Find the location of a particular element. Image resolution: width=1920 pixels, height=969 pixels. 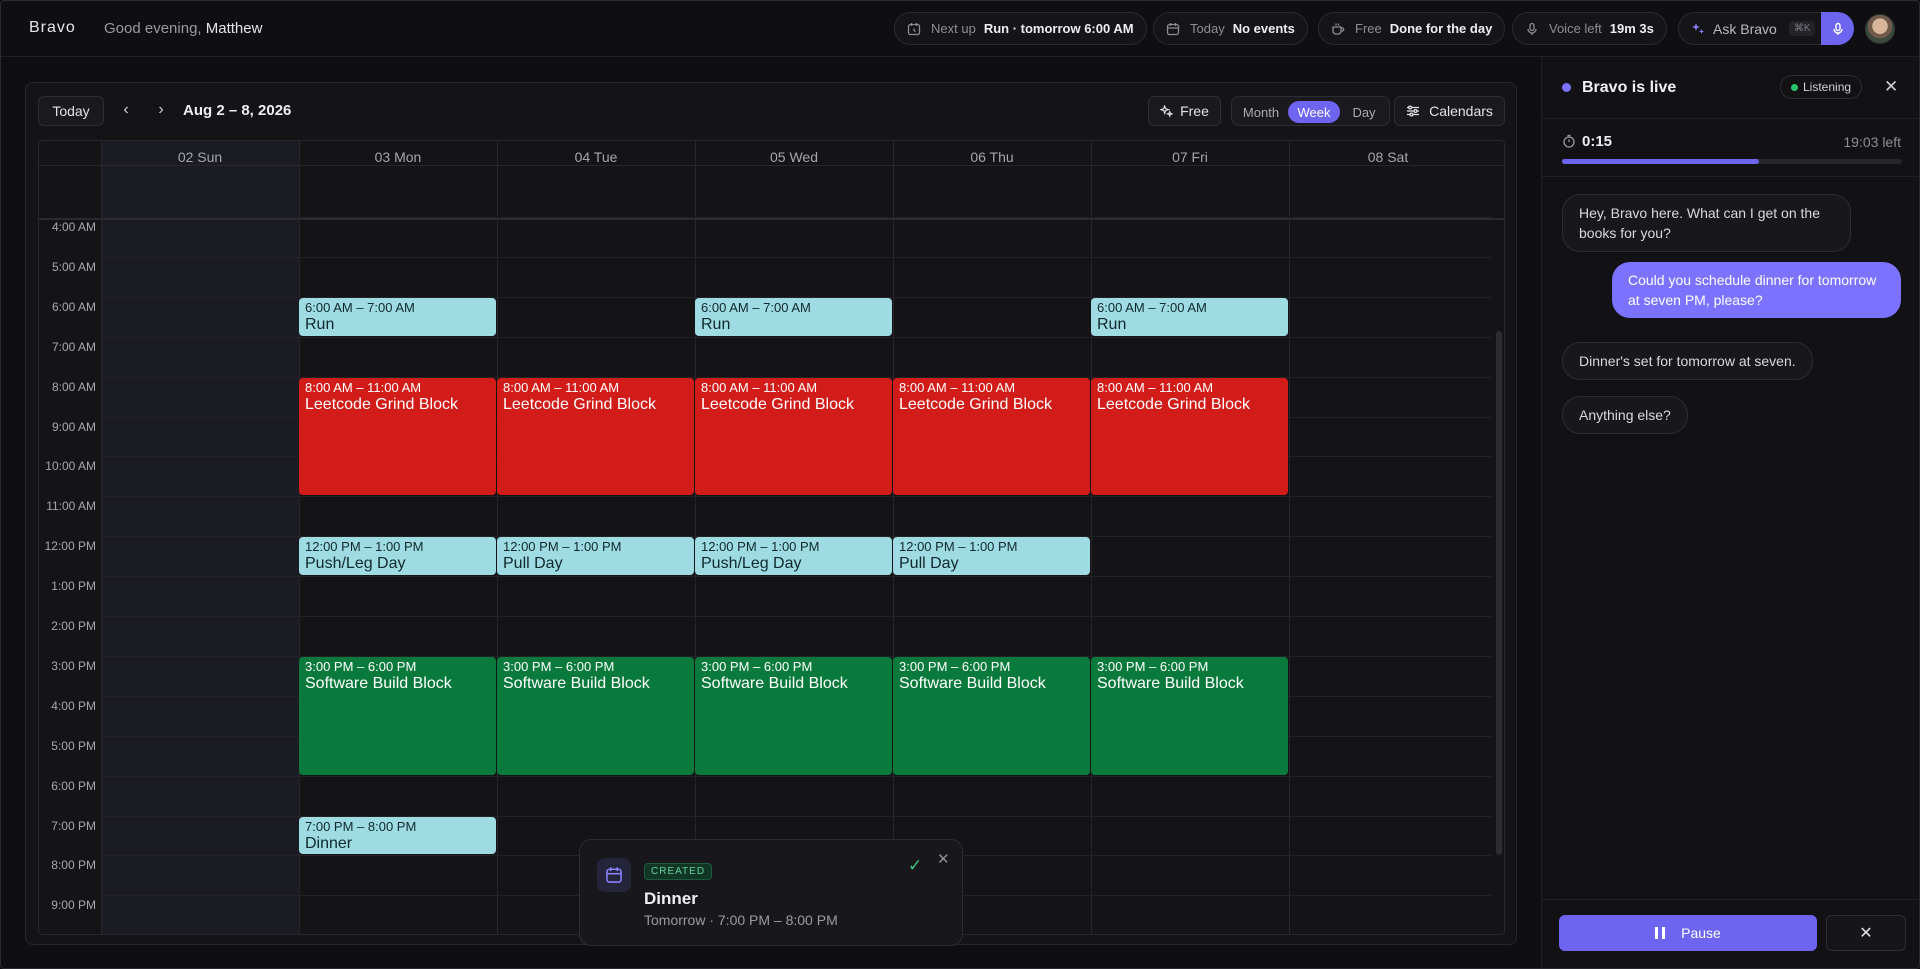

calendar-scrollbar is located at coordinates (1499, 593).